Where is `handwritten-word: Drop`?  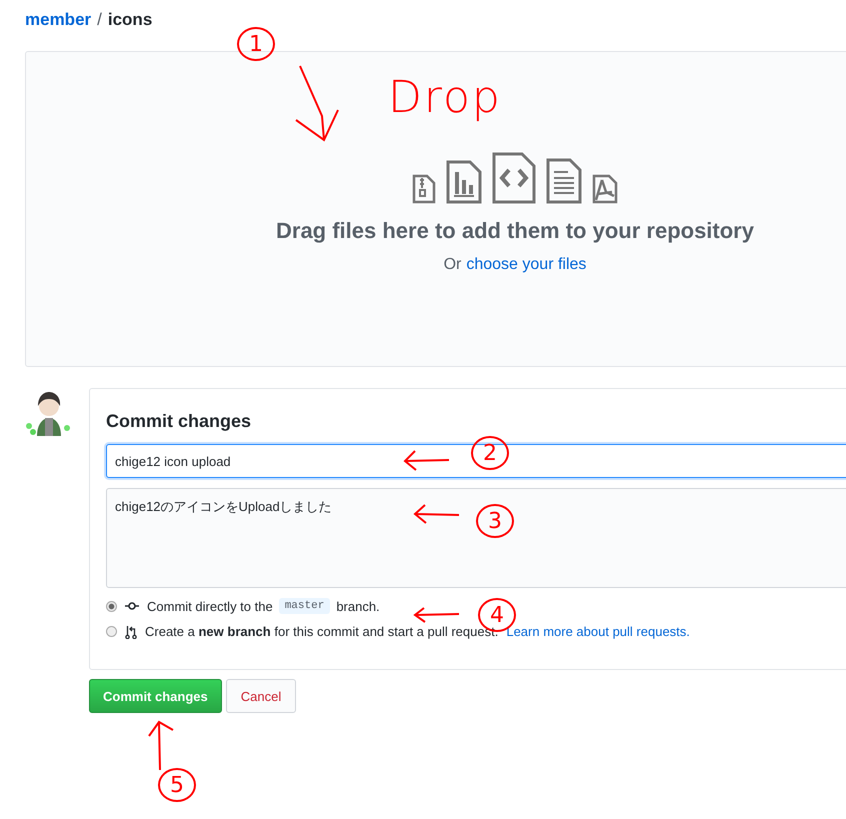
handwritten-word: Drop is located at coordinates (445, 97).